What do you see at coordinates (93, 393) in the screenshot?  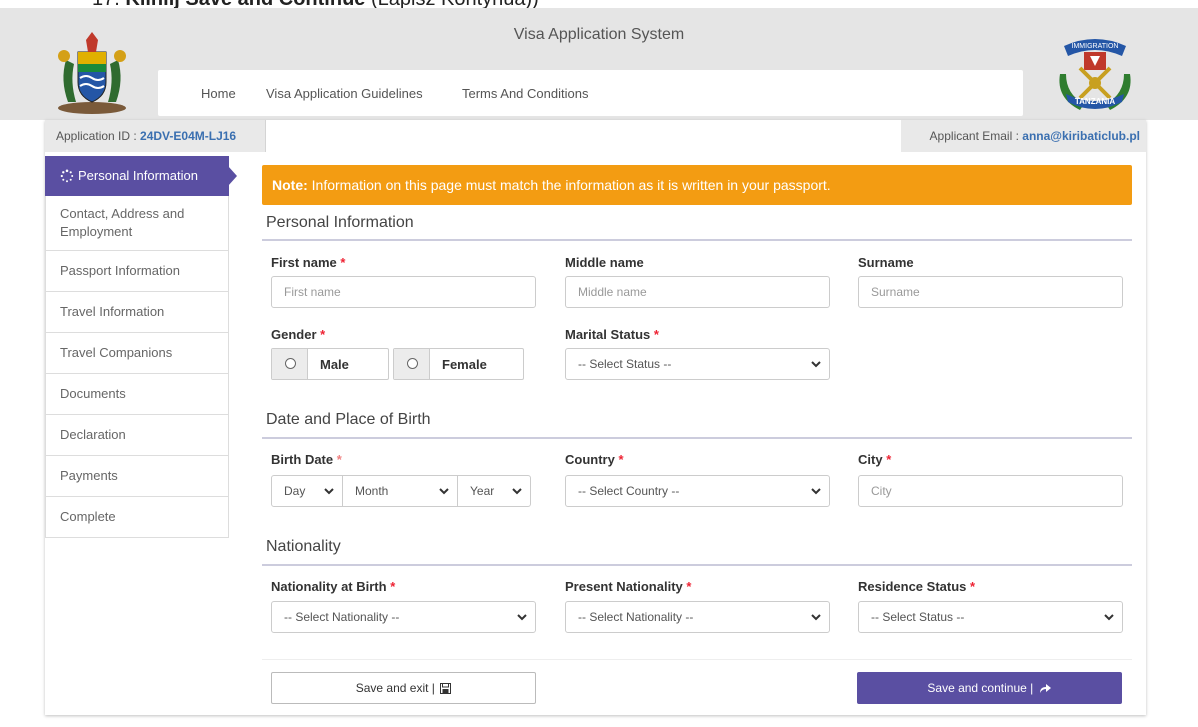 I see `sidebar-item-label: Documents` at bounding box center [93, 393].